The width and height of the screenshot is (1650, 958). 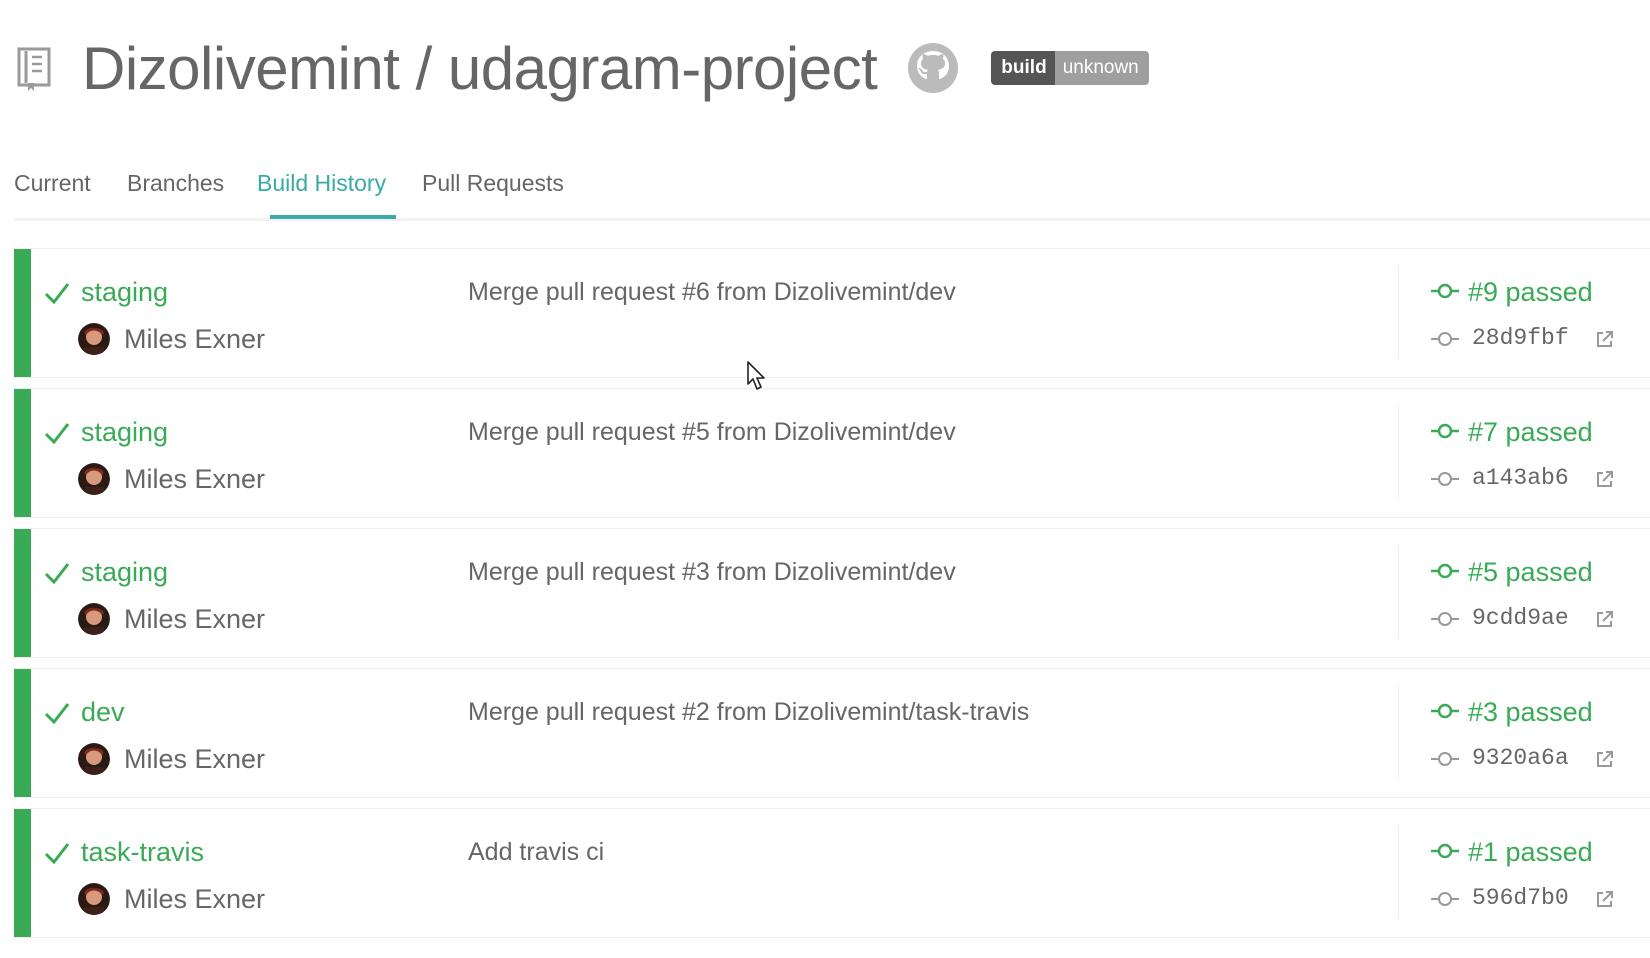 What do you see at coordinates (536, 852) in the screenshot?
I see `commit-message: Add travis ci` at bounding box center [536, 852].